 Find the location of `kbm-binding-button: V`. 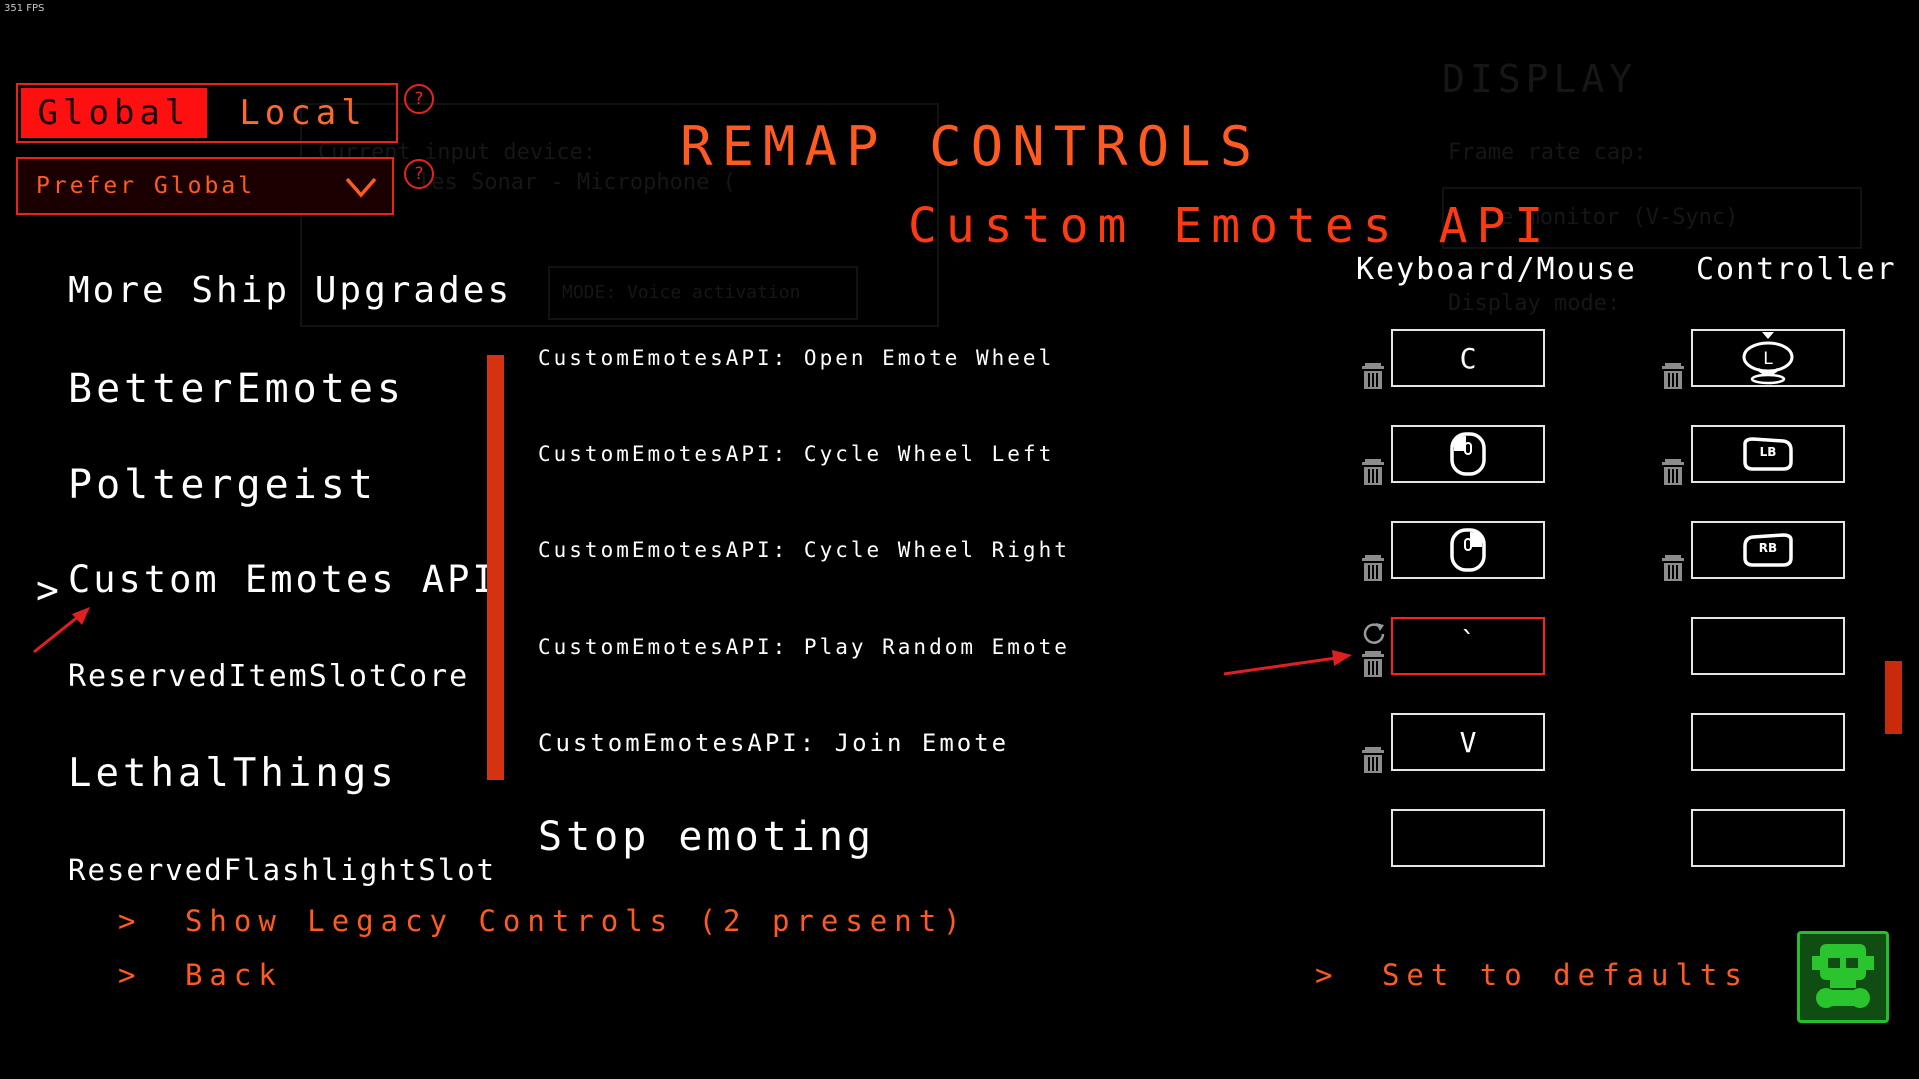

kbm-binding-button: V is located at coordinates (1468, 742).